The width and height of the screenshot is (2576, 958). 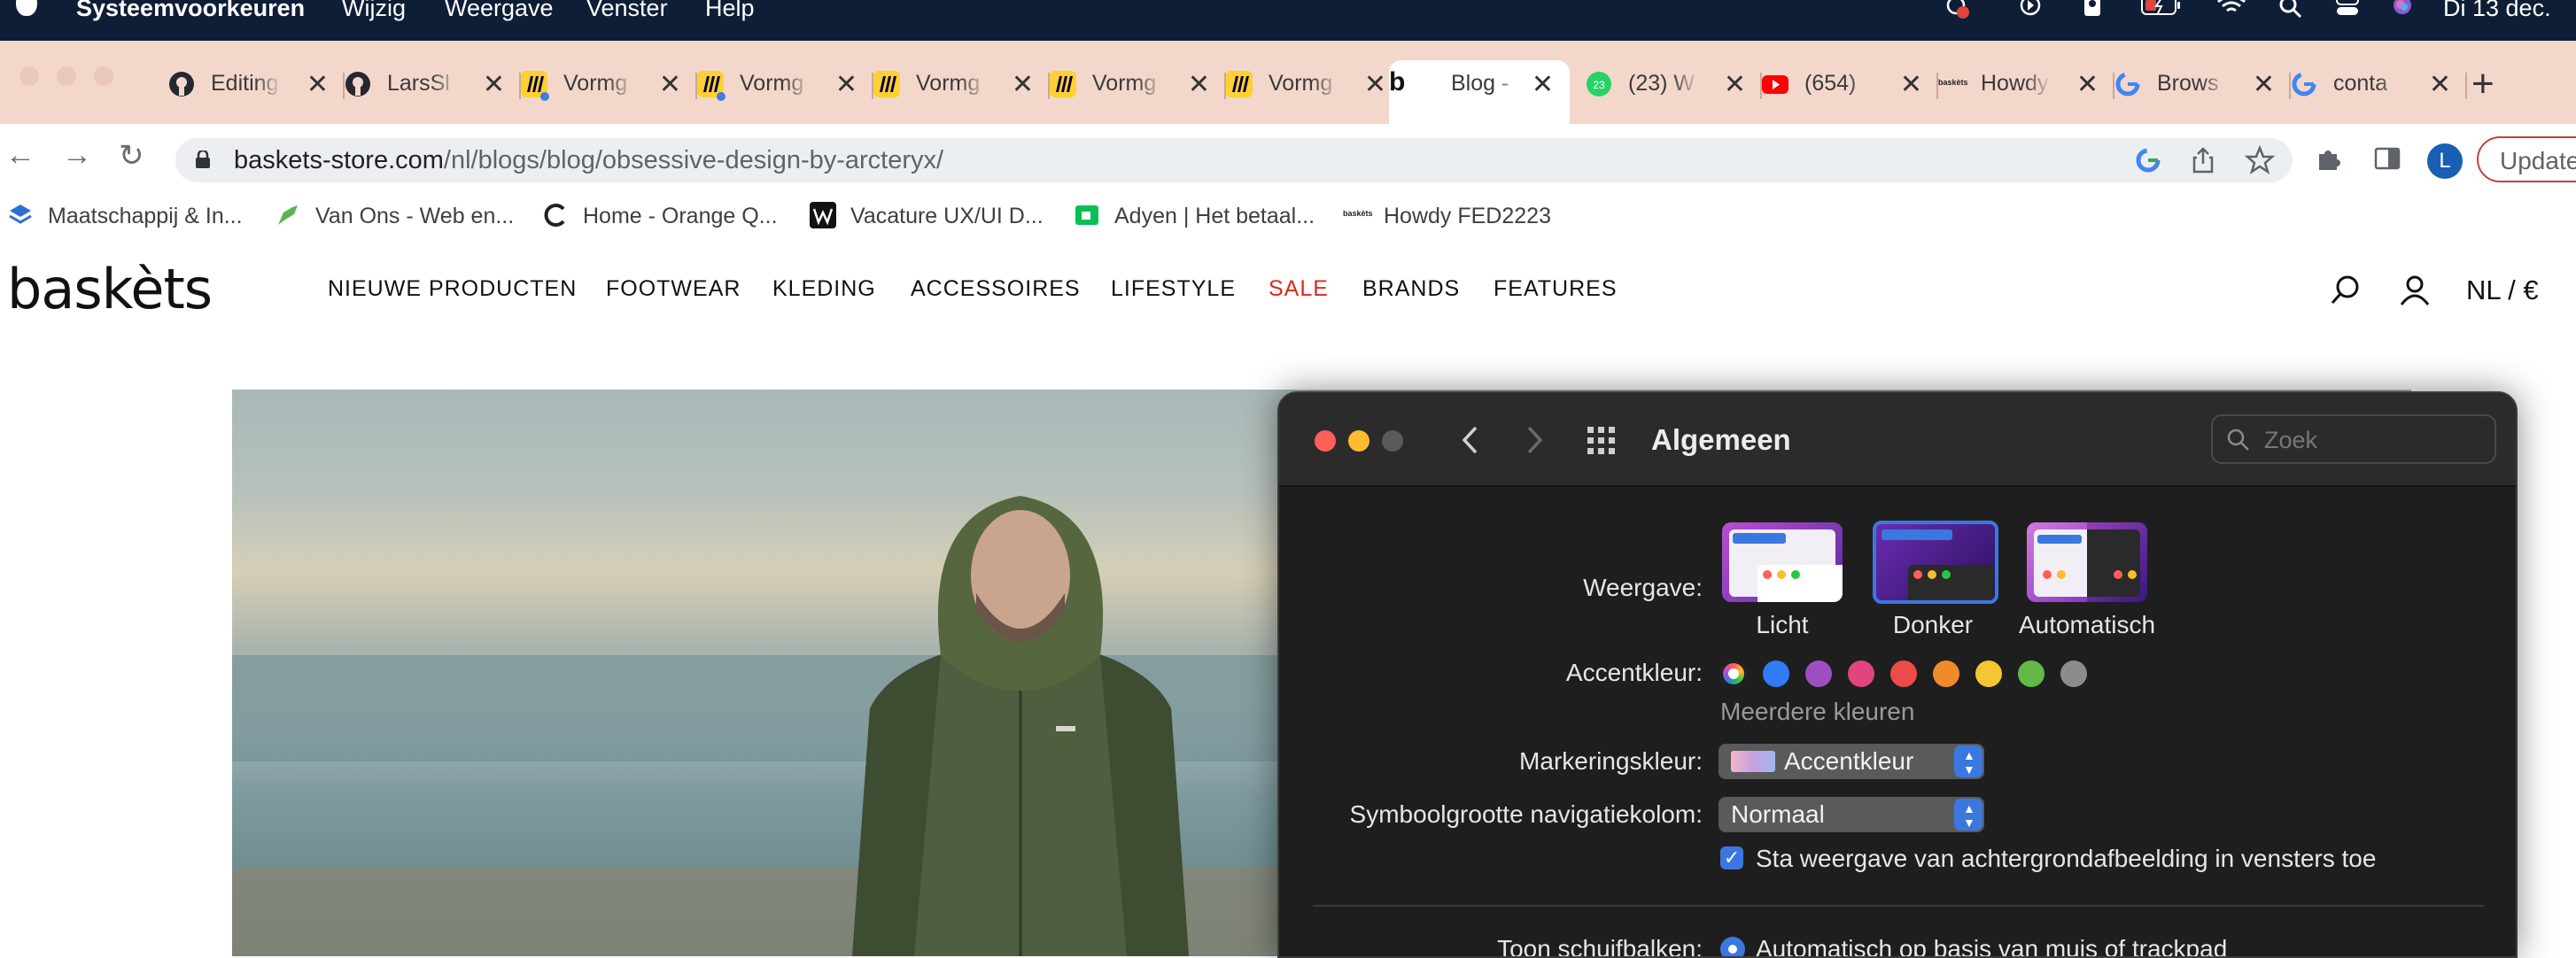 What do you see at coordinates (1173, 289) in the screenshot?
I see `nav-lifestyle: LIFESTYLE` at bounding box center [1173, 289].